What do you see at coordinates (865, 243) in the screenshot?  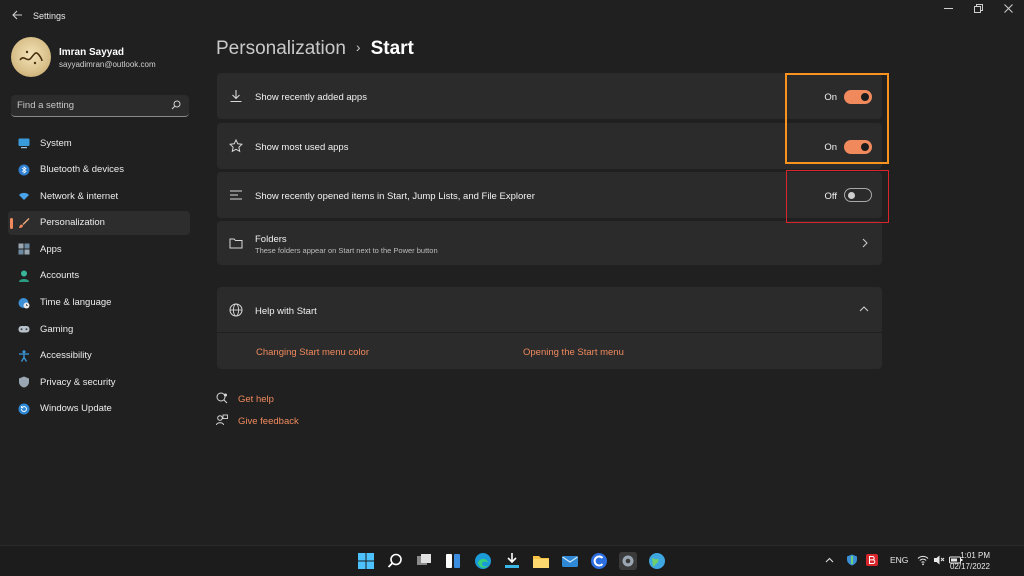 I see `chevron-right-icon` at bounding box center [865, 243].